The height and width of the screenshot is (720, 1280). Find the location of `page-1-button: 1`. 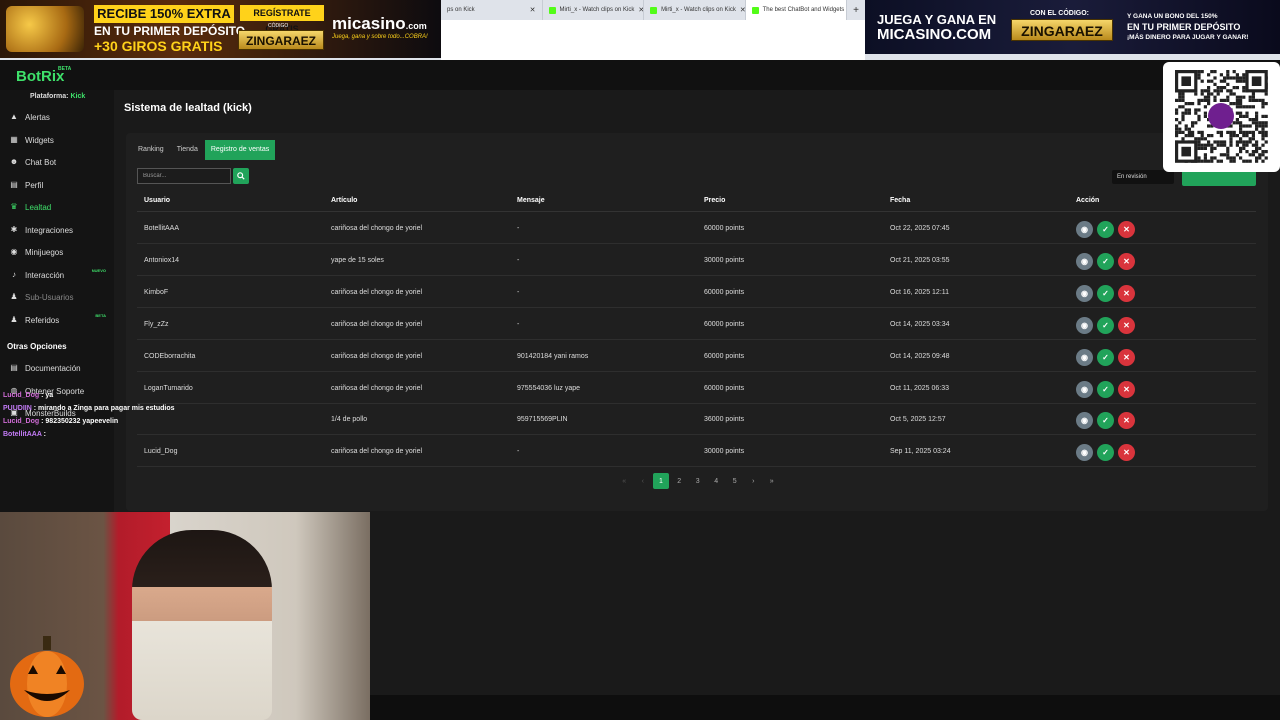

page-1-button: 1 is located at coordinates (661, 481).